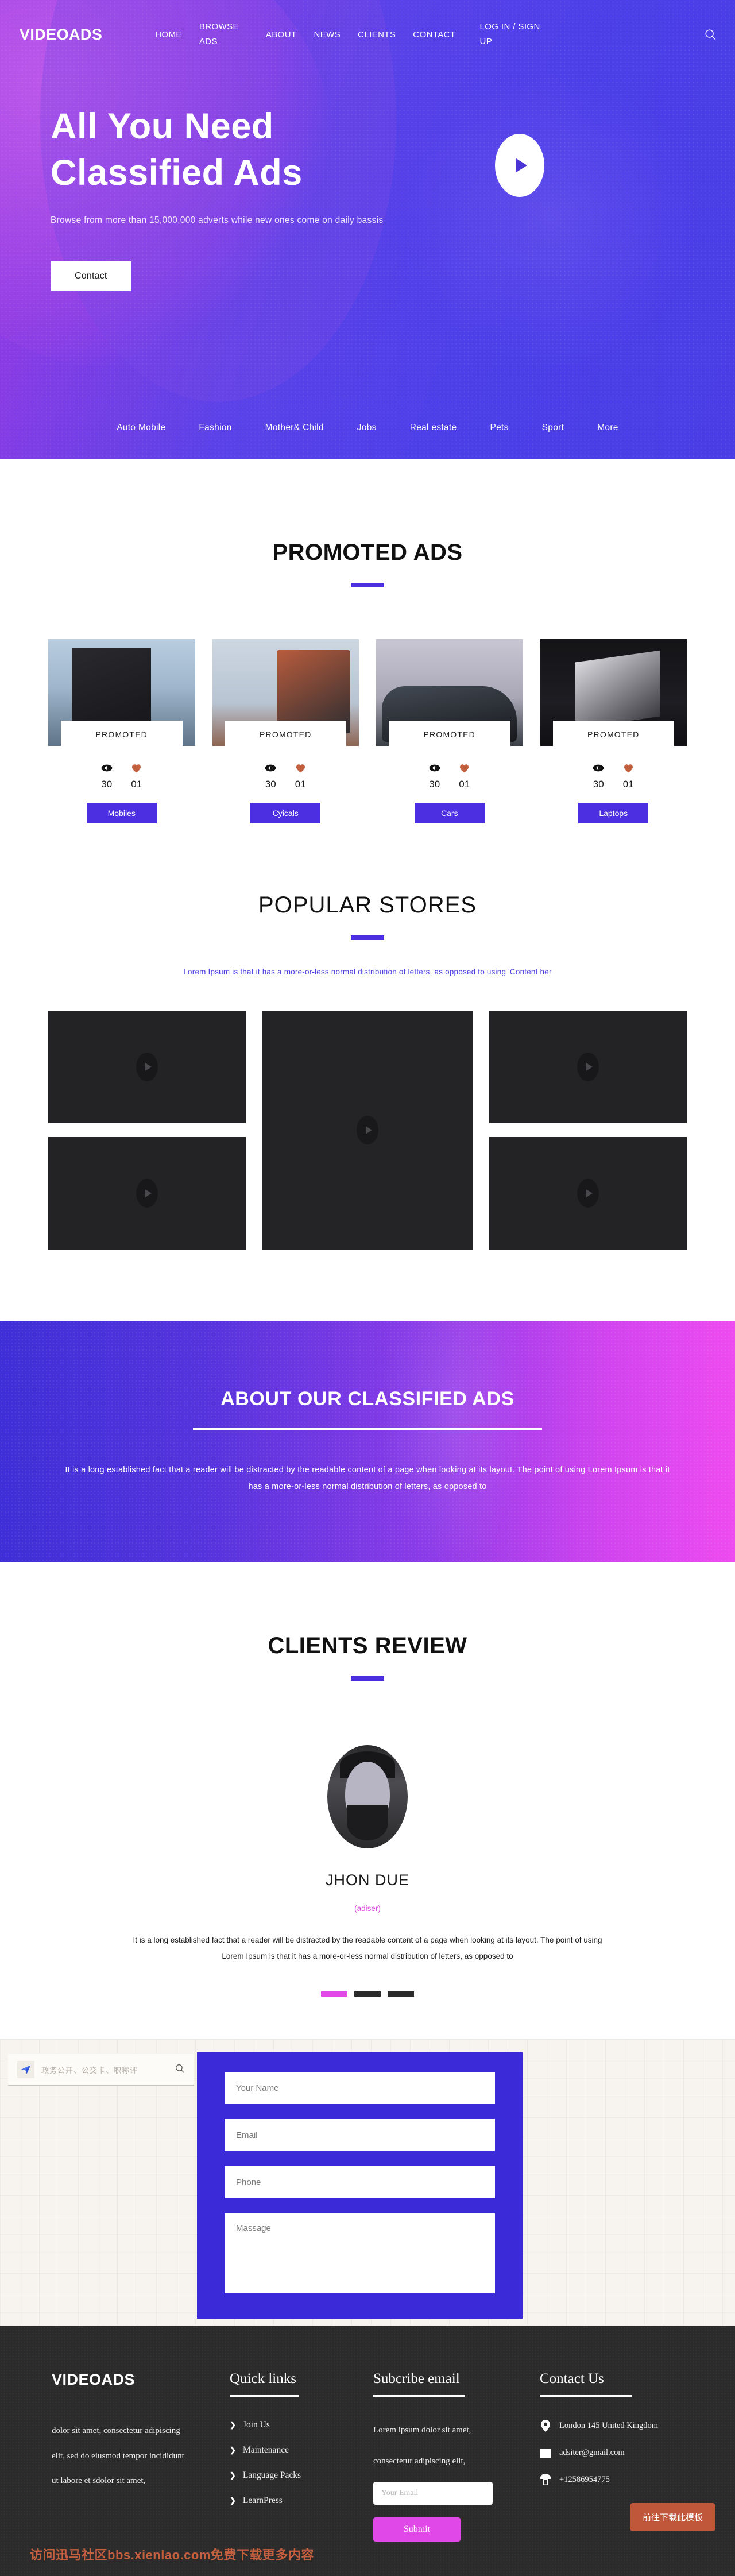 The width and height of the screenshot is (735, 2576). Describe the element at coordinates (263, 2379) in the screenshot. I see `quick-links-title: Quick links` at that location.